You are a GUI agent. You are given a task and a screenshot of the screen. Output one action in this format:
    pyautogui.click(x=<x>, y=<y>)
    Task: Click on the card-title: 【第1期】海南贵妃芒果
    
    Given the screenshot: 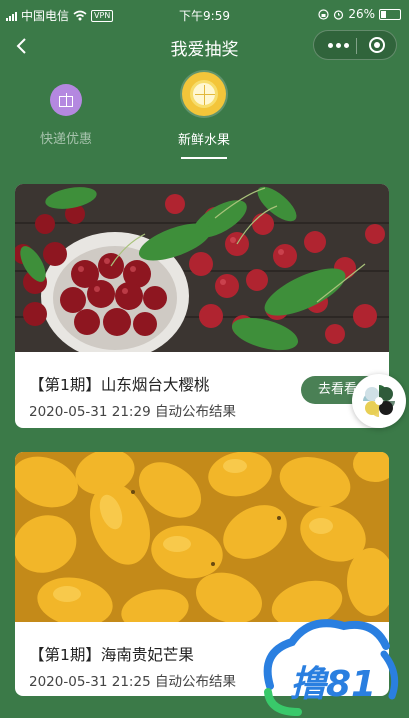 What is the action you would take?
    pyautogui.click(x=111, y=655)
    